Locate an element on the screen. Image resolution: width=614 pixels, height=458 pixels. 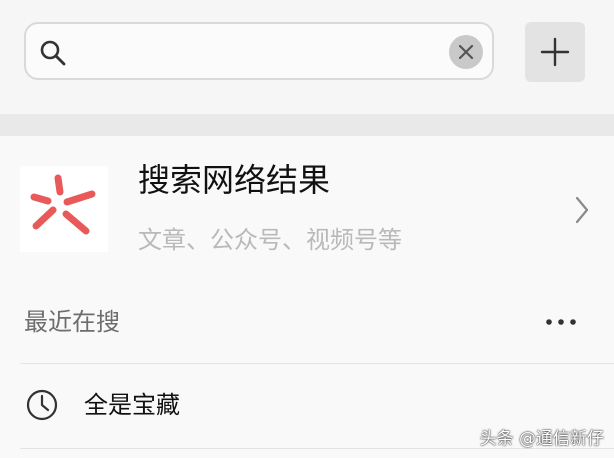
watermark: 头条 @通信新仔 is located at coordinates (541, 439).